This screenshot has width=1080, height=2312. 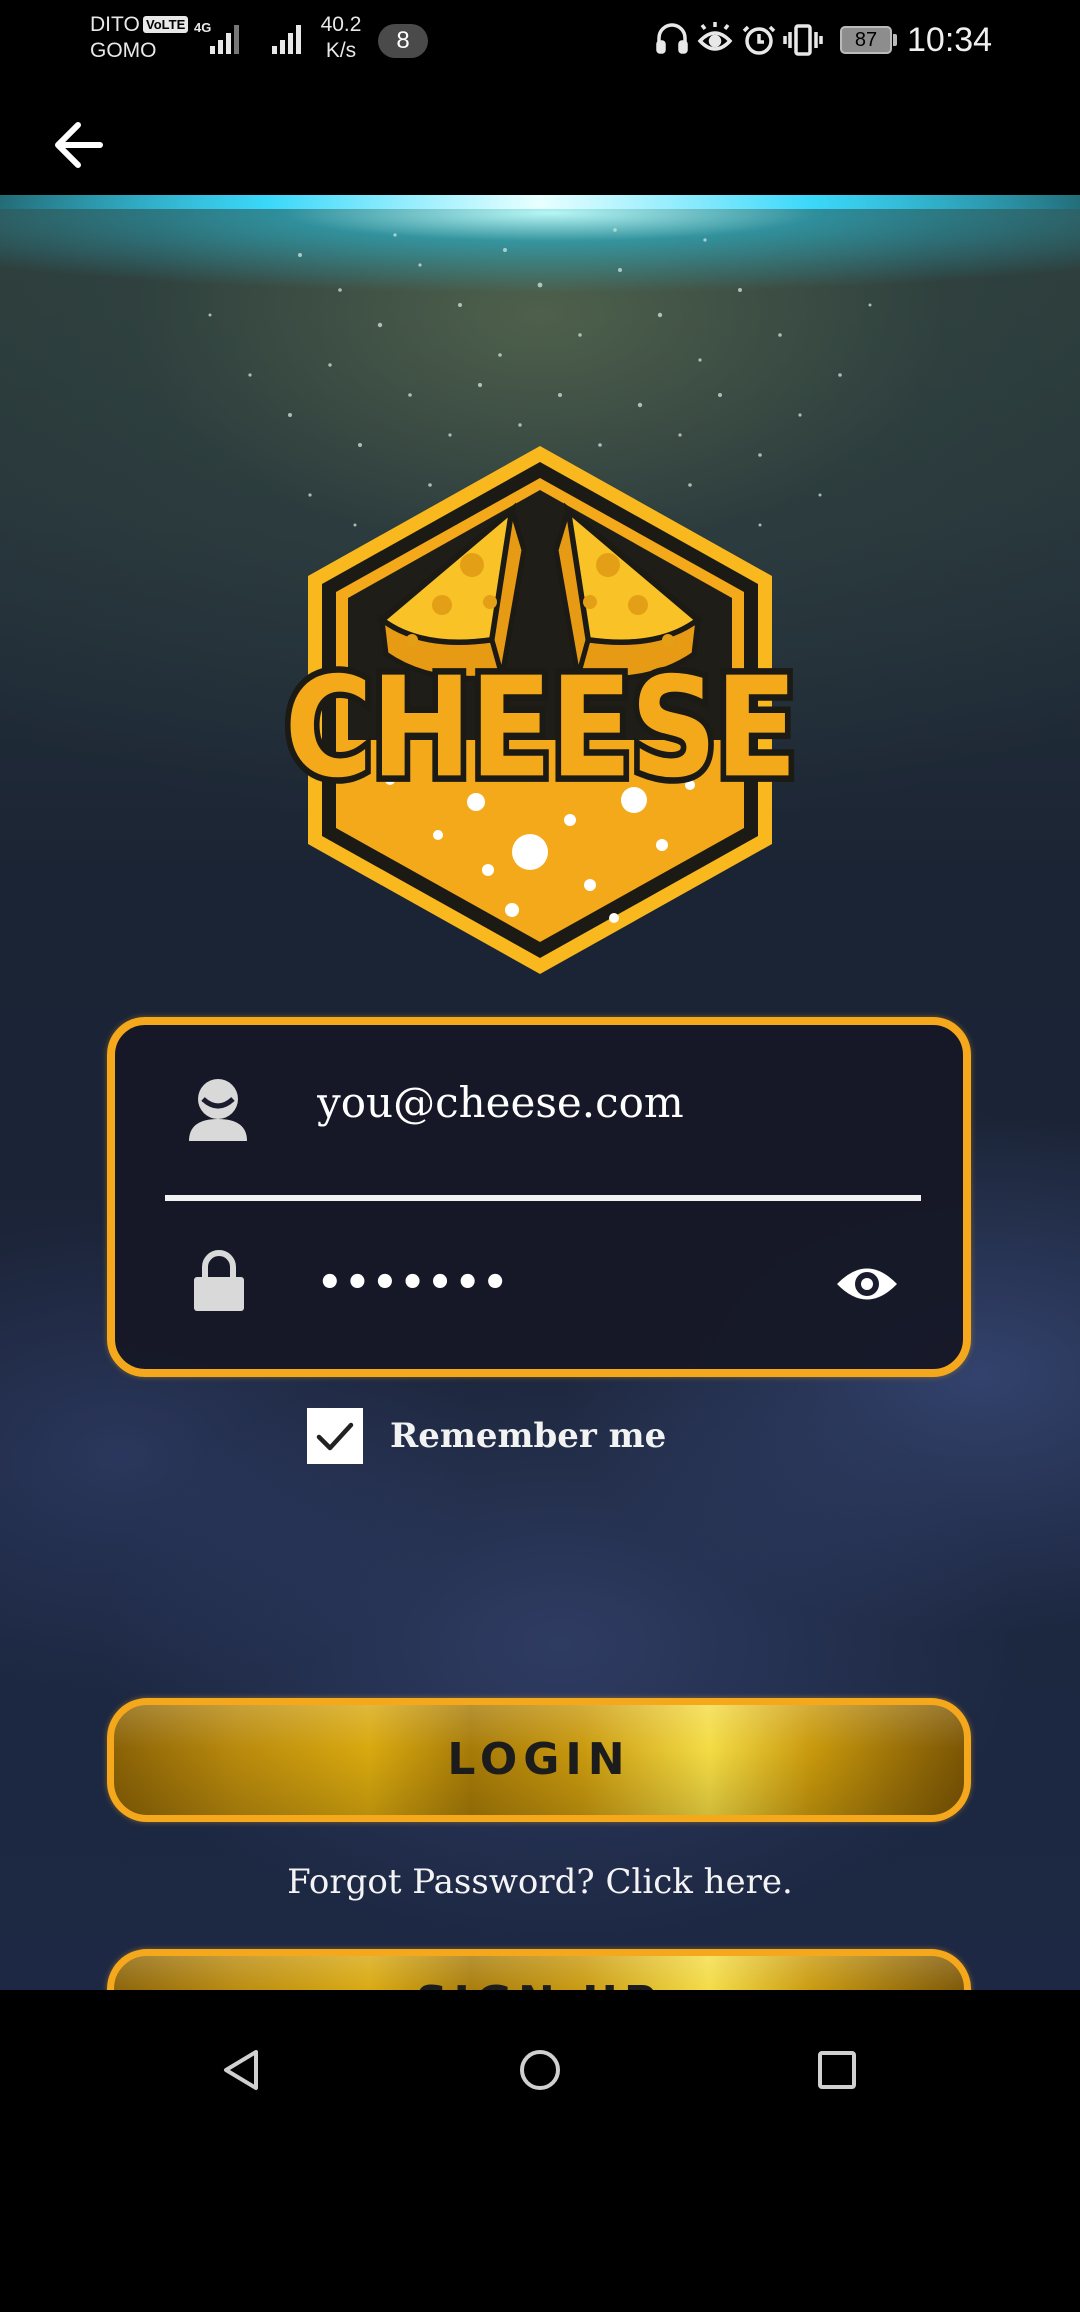 I want to click on back-button, so click(x=84, y=145).